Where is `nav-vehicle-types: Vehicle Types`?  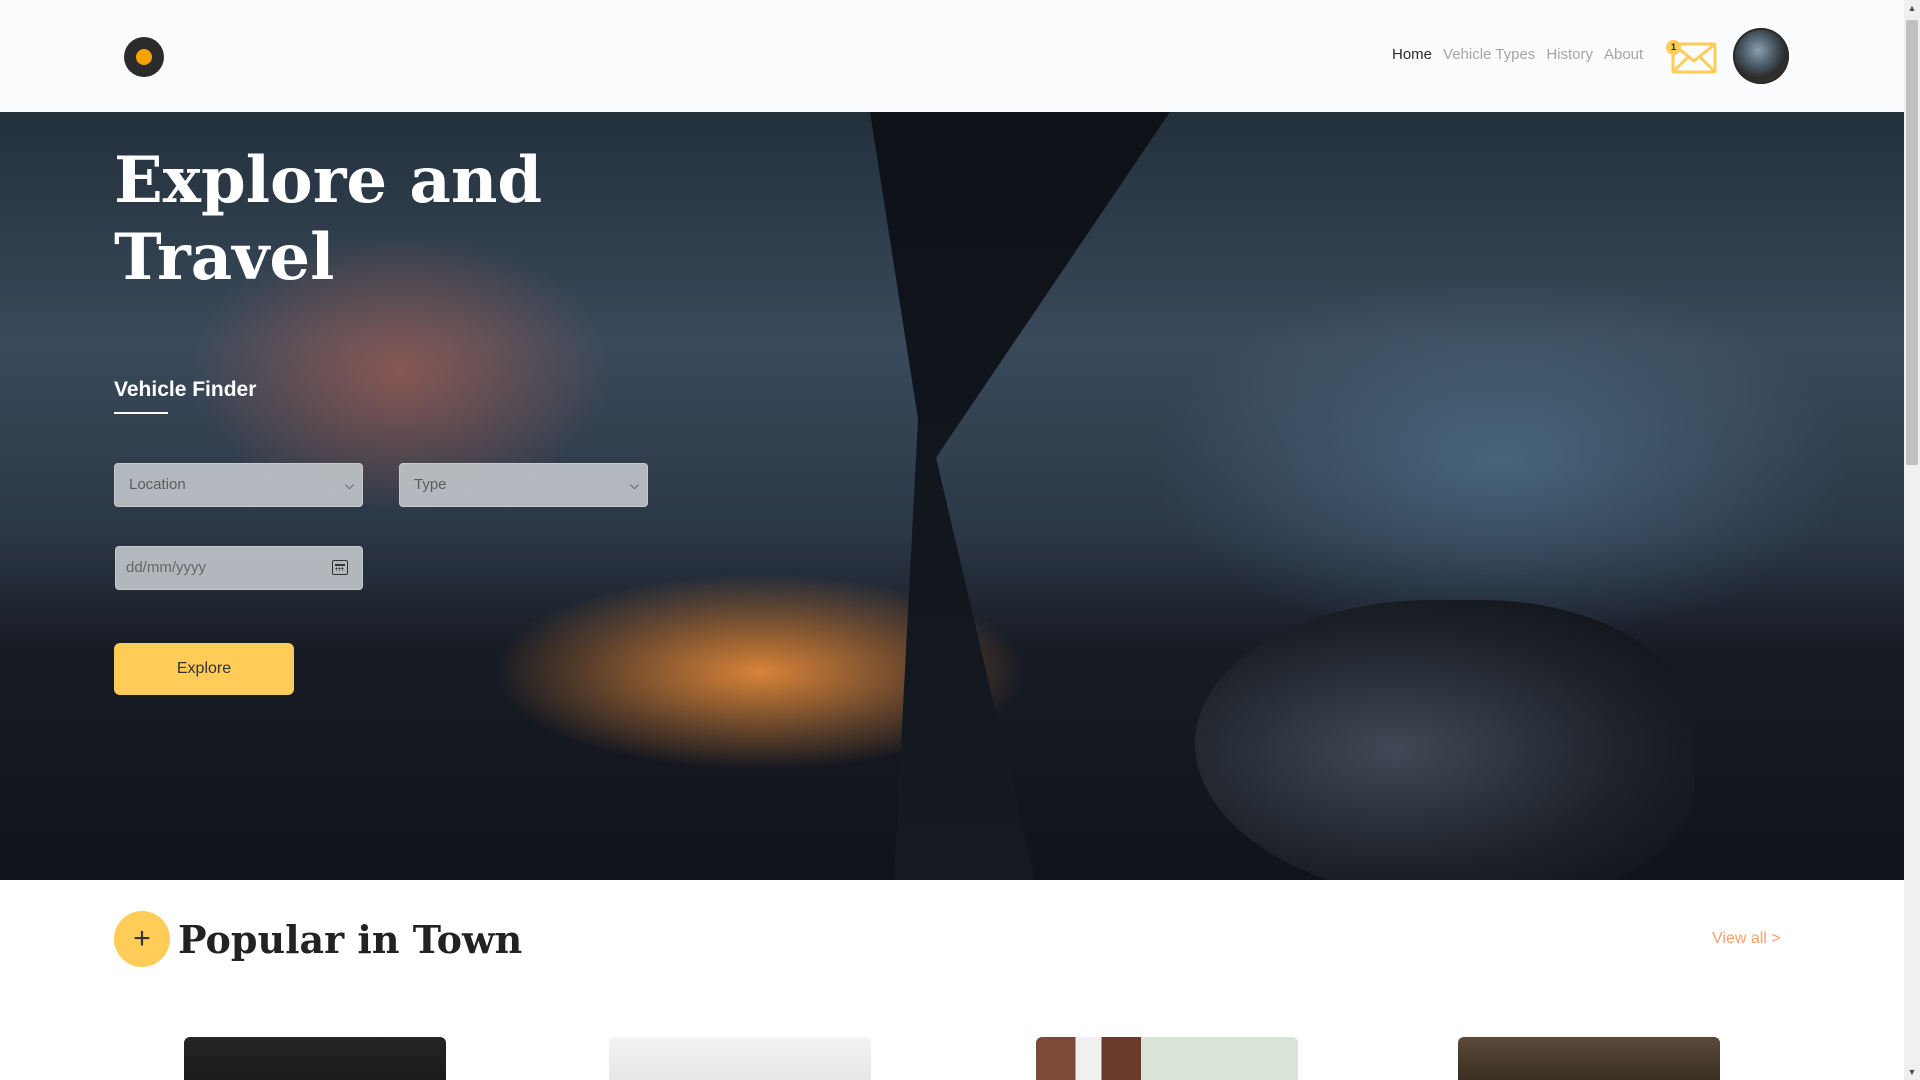
nav-vehicle-types: Vehicle Types is located at coordinates (1489, 54).